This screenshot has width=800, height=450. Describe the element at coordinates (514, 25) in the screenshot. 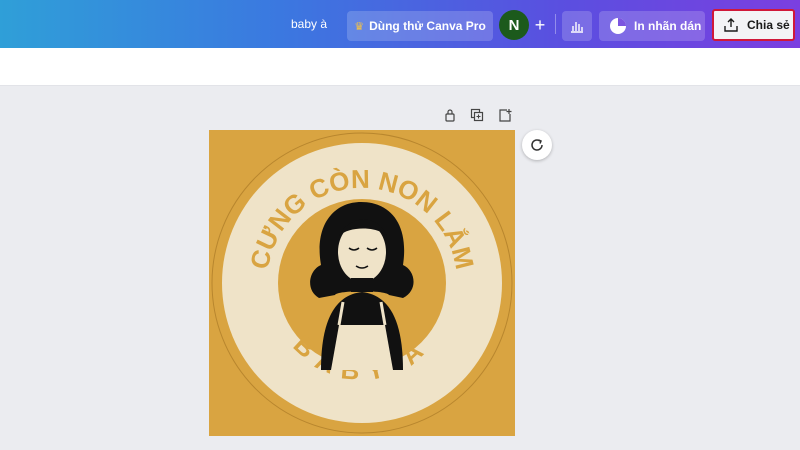

I see `user-avatar: N` at that location.